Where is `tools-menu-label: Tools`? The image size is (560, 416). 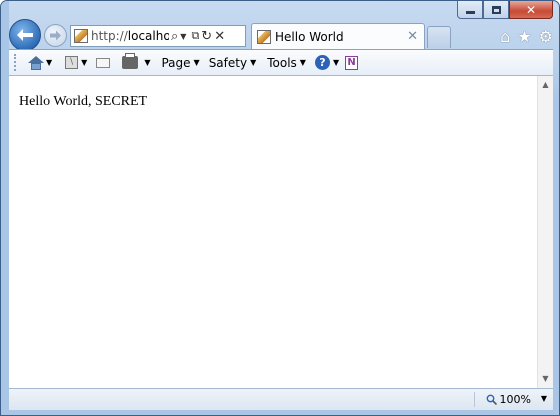 tools-menu-label: Tools is located at coordinates (282, 62).